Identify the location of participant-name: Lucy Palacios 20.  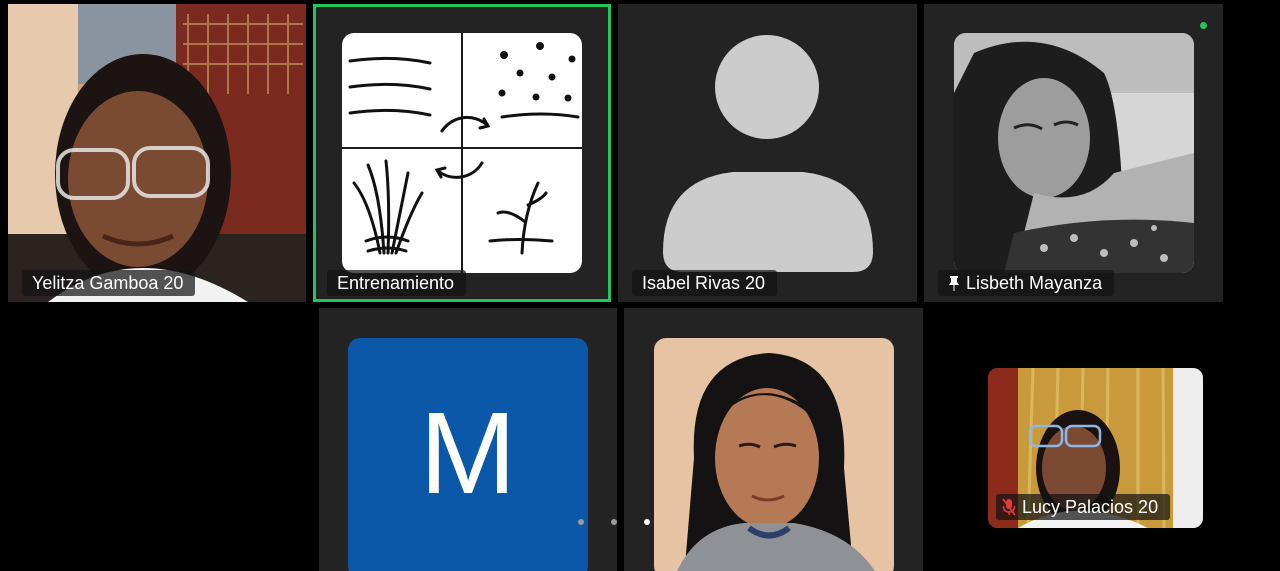
(1090, 507).